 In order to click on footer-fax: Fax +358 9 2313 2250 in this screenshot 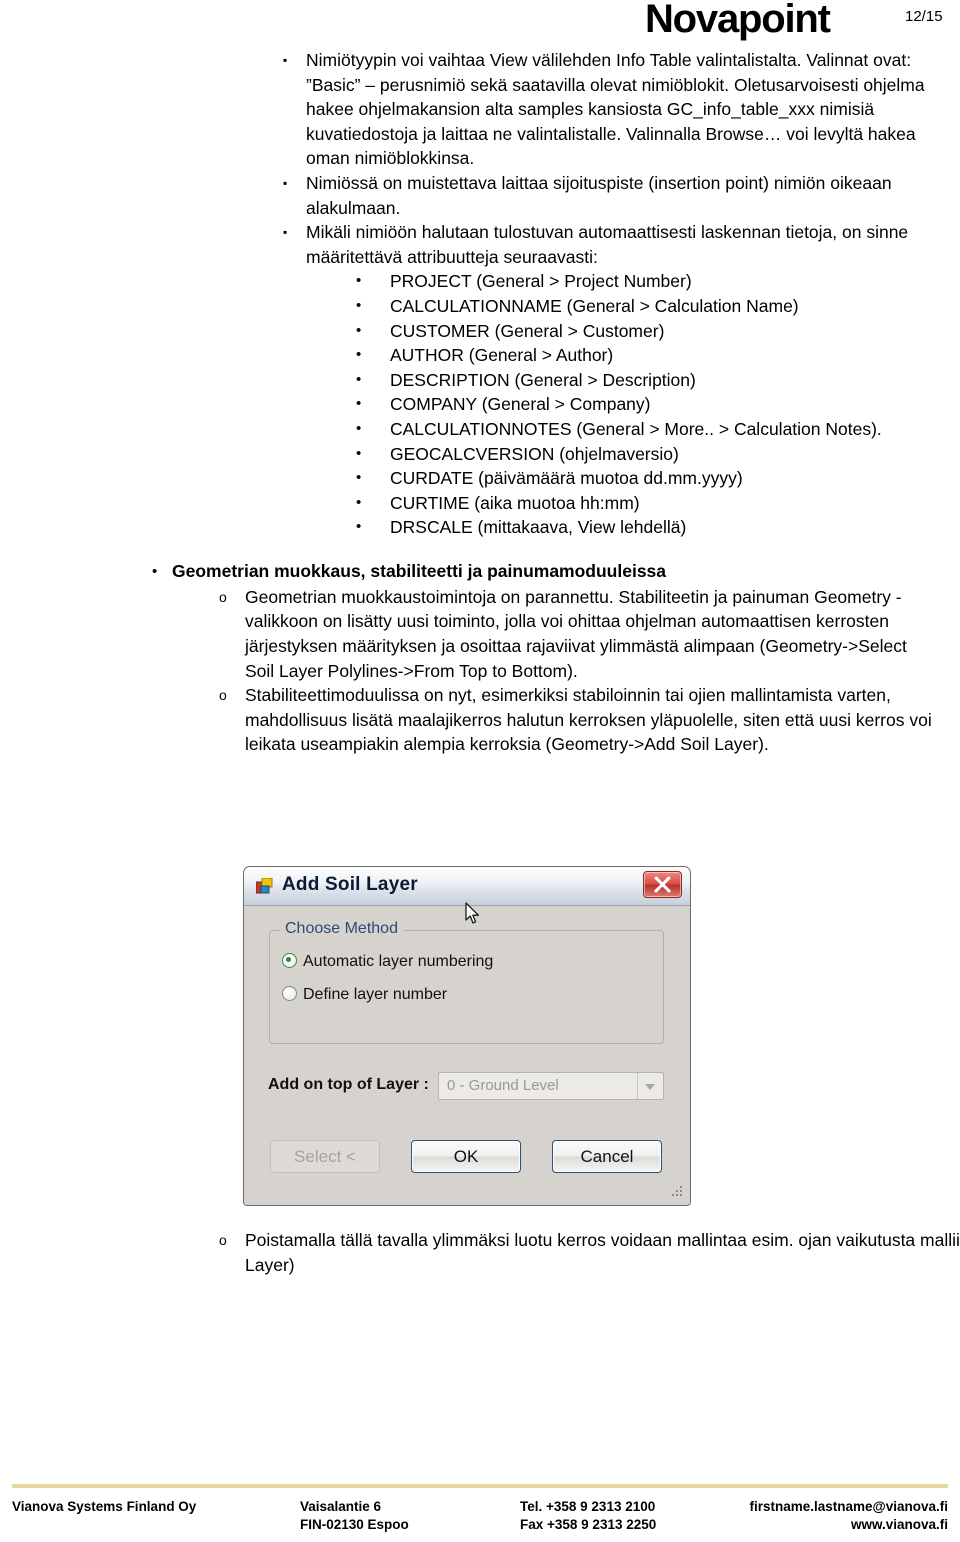, I will do `click(588, 1524)`.